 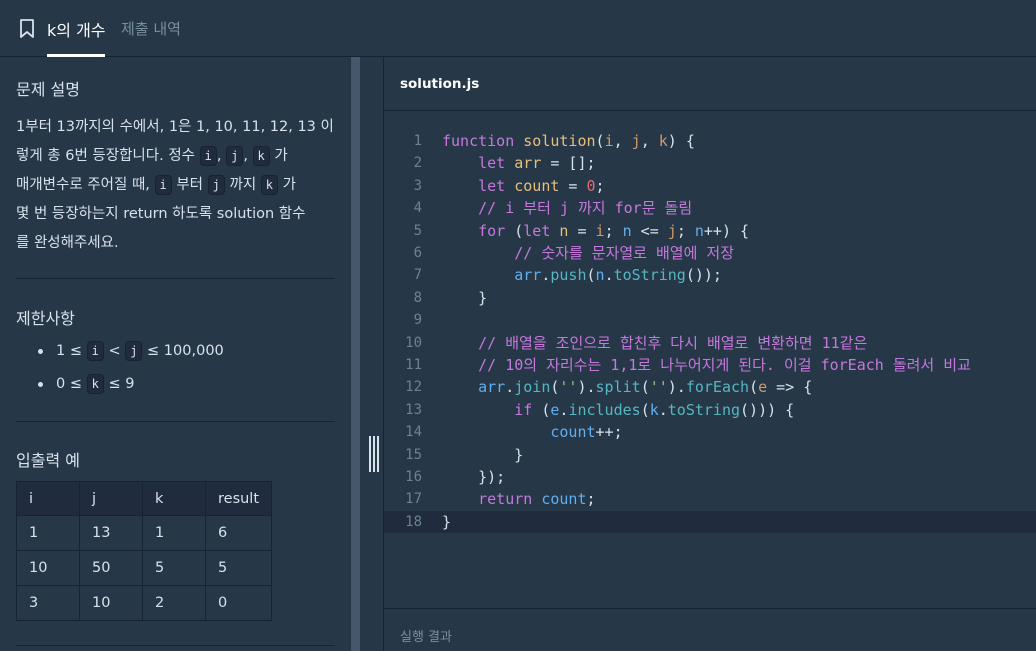 I want to click on code-line: 10 // 배열을 조인으로 합친후 다시 배열로 변환하면 11같은, so click(x=710, y=343).